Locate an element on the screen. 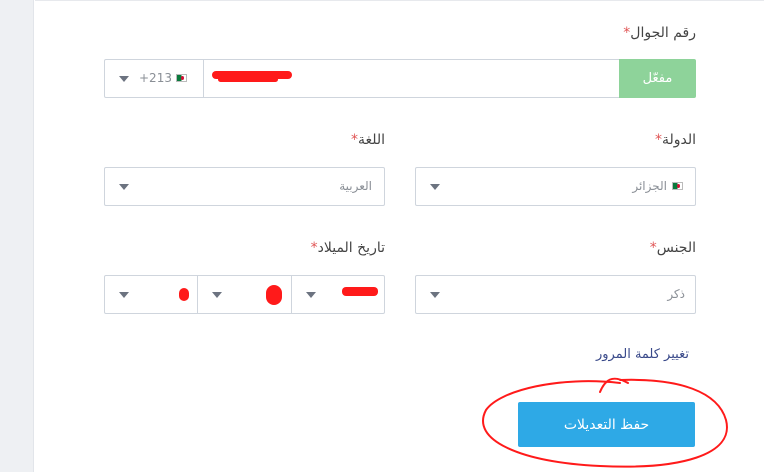 This screenshot has height=472, width=764. verified-button: مفعّل is located at coordinates (657, 78).